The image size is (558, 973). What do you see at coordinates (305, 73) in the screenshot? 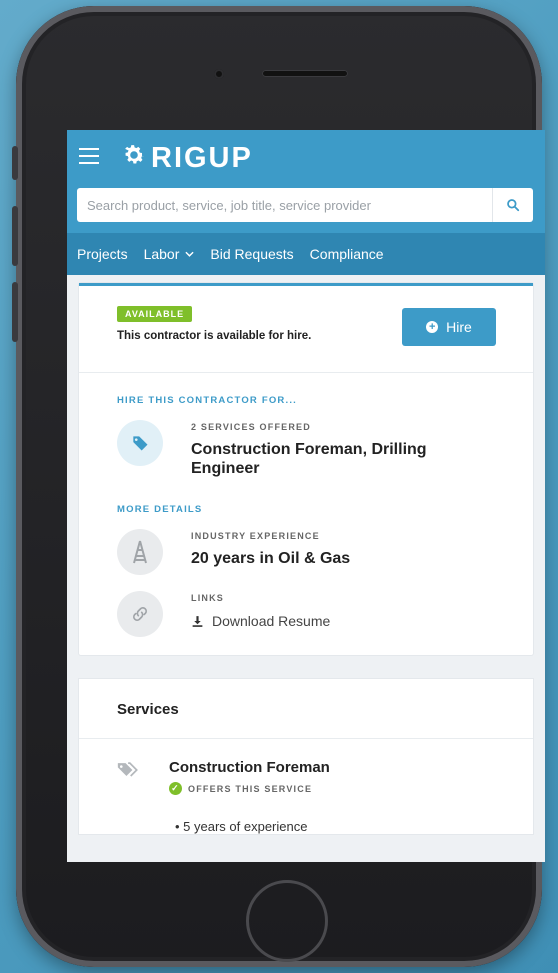
I see `earpiece-speaker` at bounding box center [305, 73].